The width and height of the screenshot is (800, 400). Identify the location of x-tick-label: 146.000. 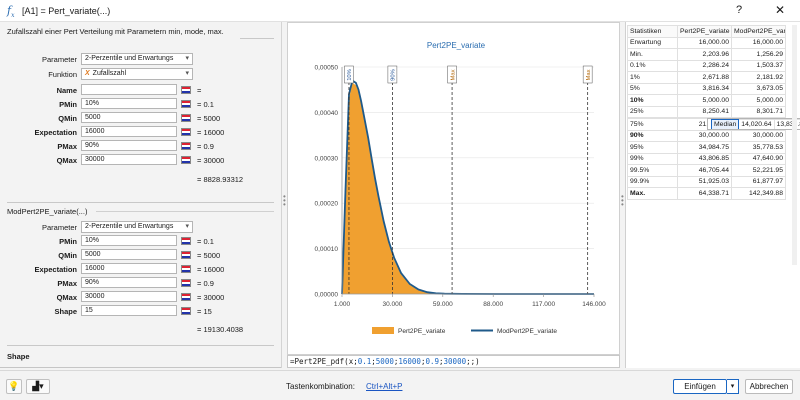
(594, 304).